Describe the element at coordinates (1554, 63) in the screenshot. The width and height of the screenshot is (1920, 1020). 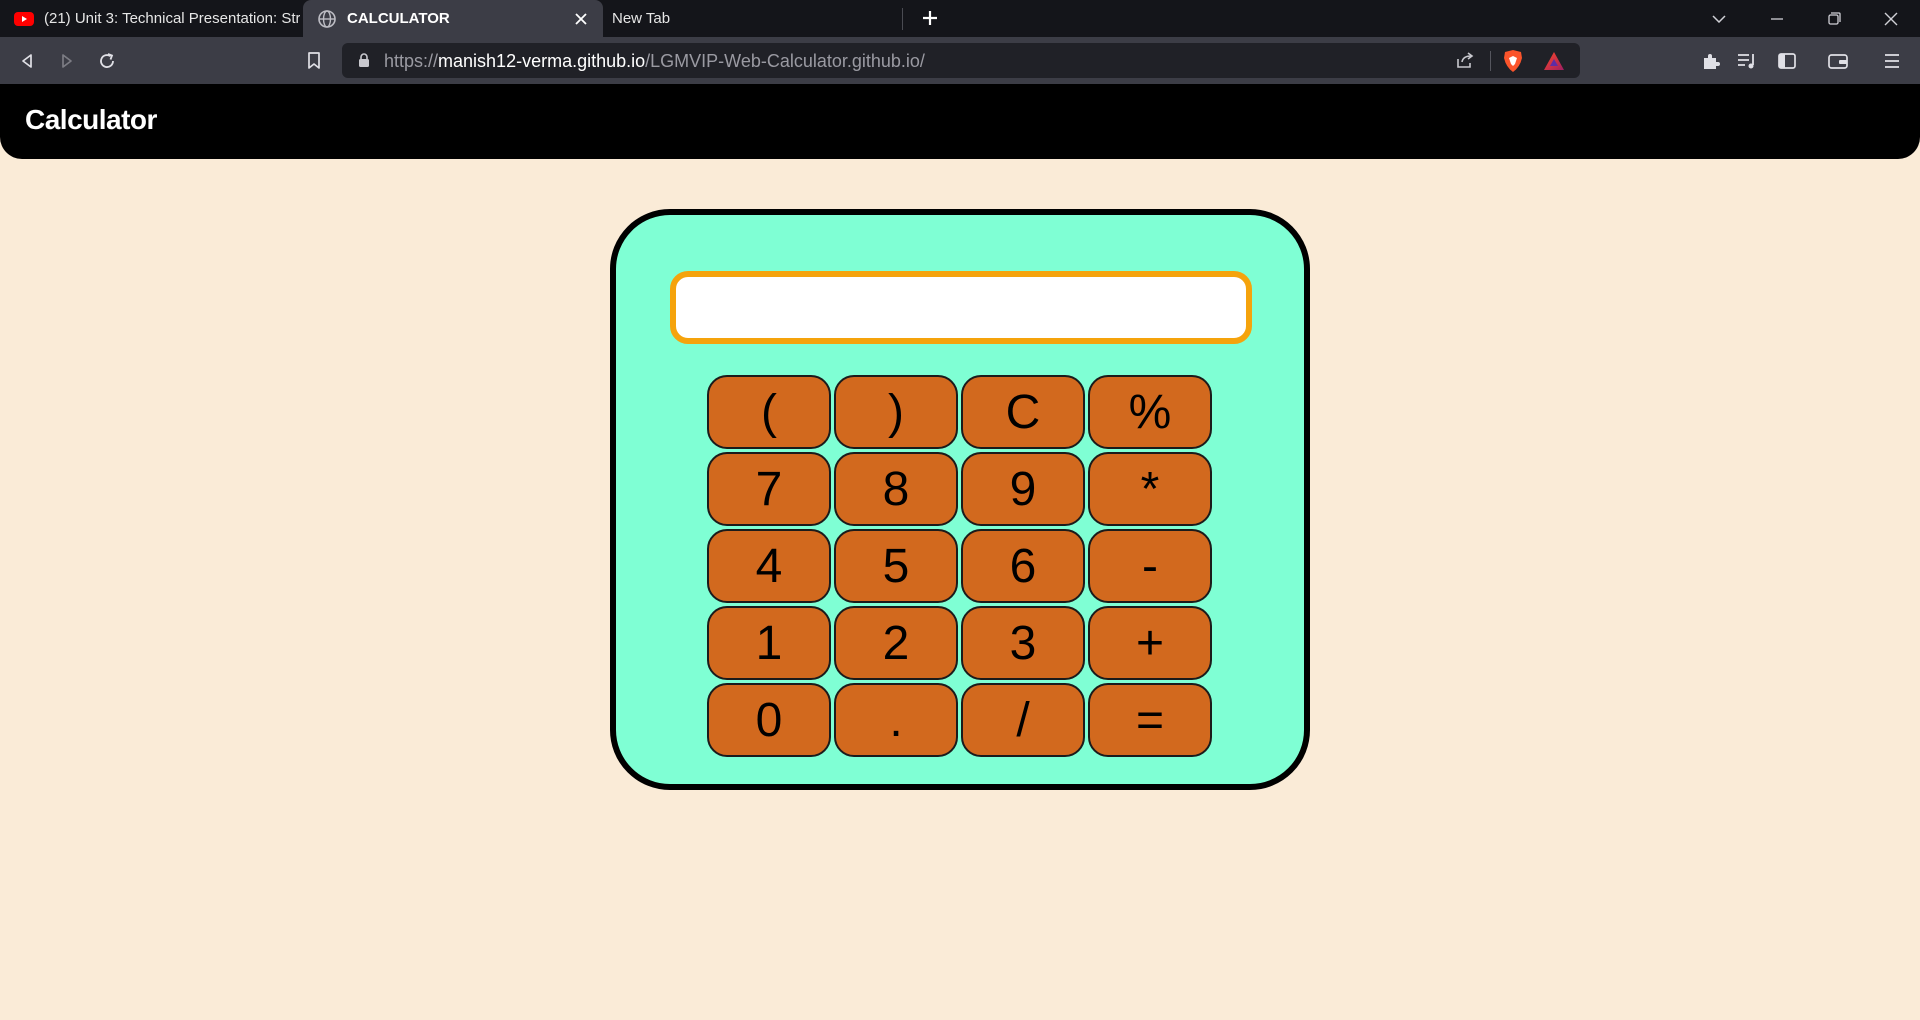
I see `brave-rewards-icon` at that location.